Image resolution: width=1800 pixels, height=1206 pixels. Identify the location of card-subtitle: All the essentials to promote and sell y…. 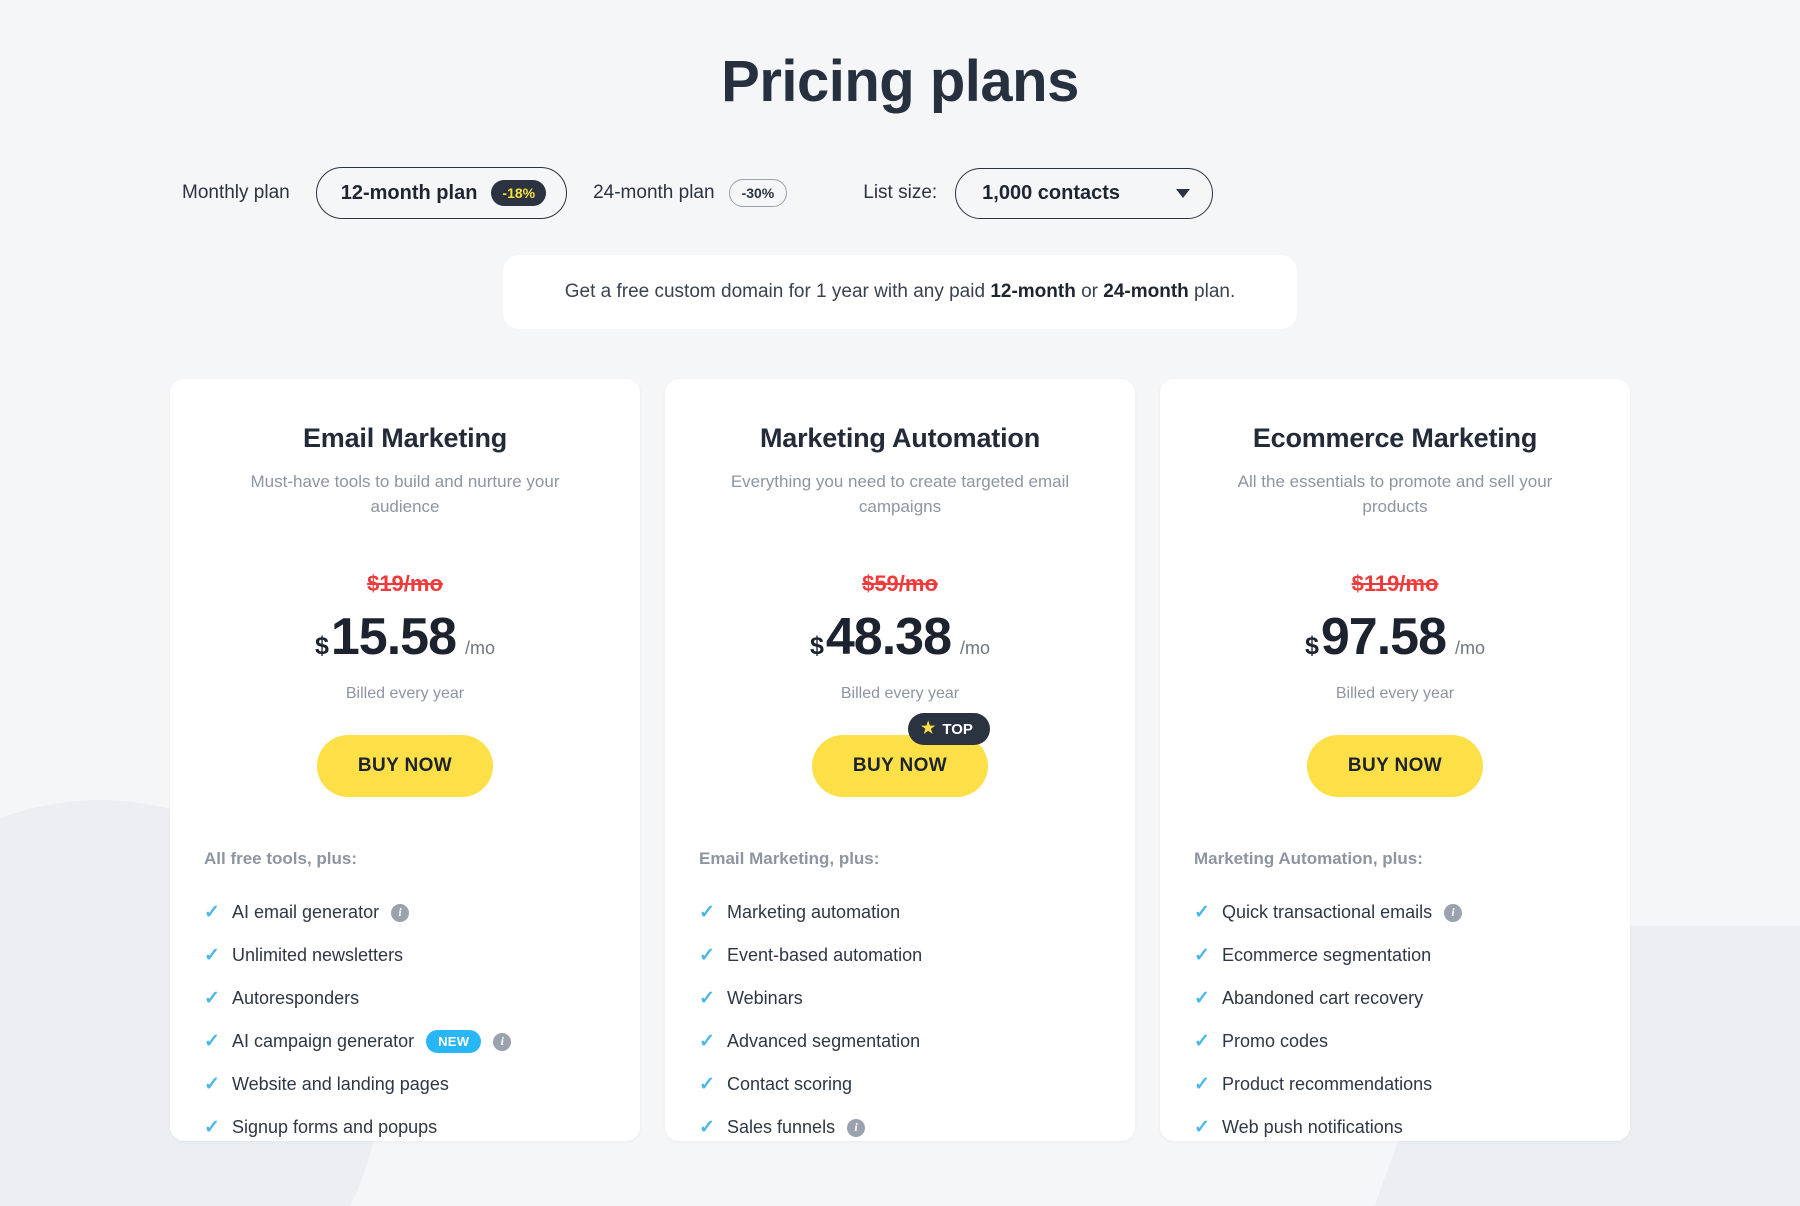
(1395, 494).